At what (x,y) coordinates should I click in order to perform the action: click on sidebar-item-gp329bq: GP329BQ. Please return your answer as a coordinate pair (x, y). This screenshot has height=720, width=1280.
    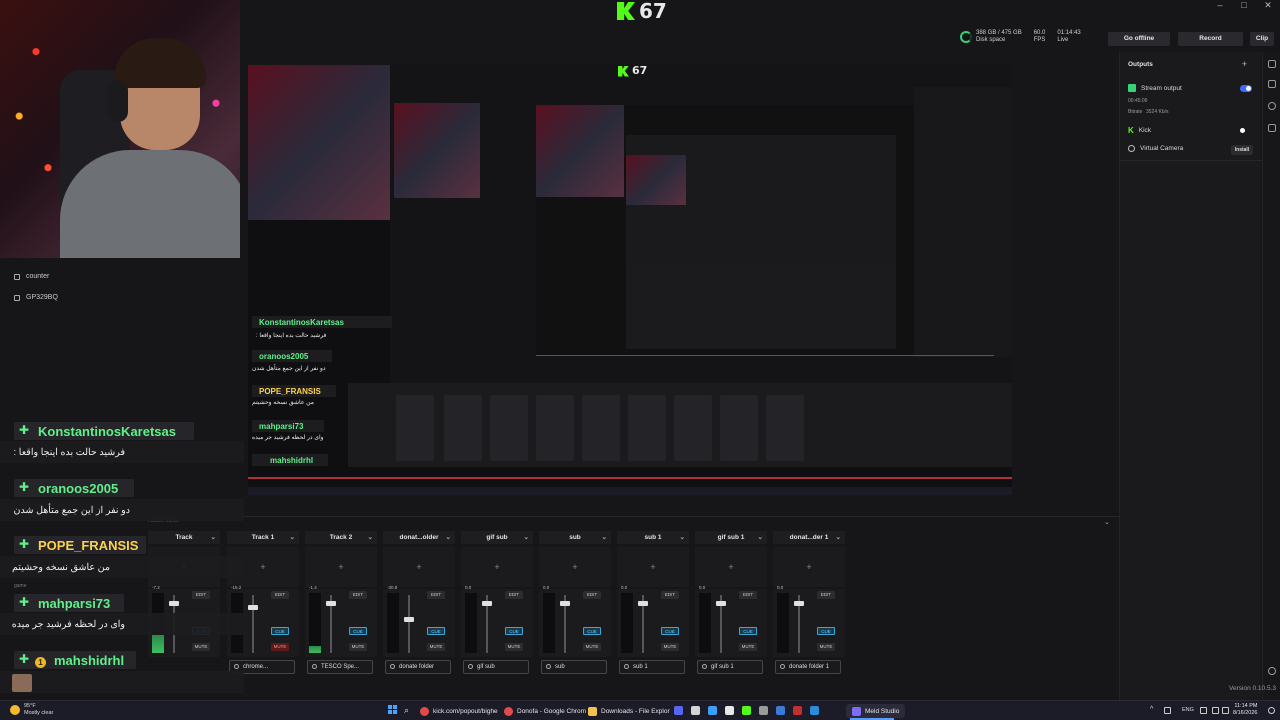
    Looking at the image, I should click on (36, 297).